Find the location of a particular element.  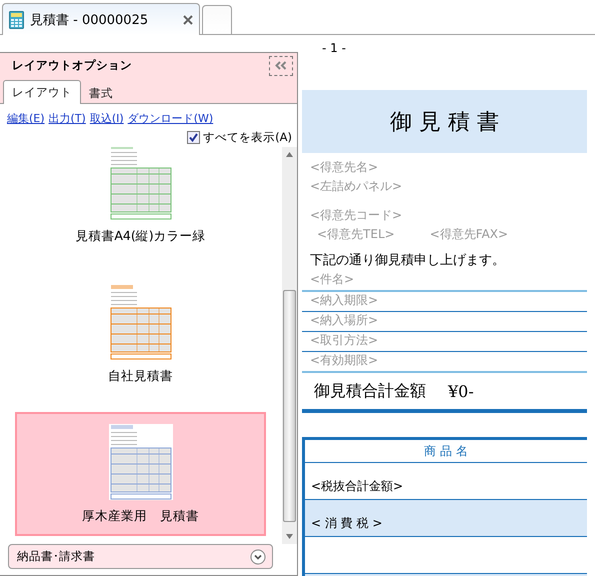

menu-link: 出力(T) is located at coordinates (67, 118).